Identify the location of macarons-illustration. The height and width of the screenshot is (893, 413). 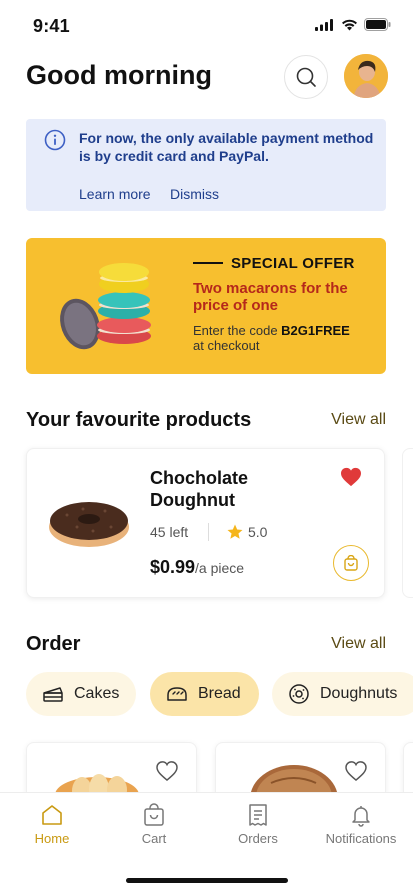
(105, 306).